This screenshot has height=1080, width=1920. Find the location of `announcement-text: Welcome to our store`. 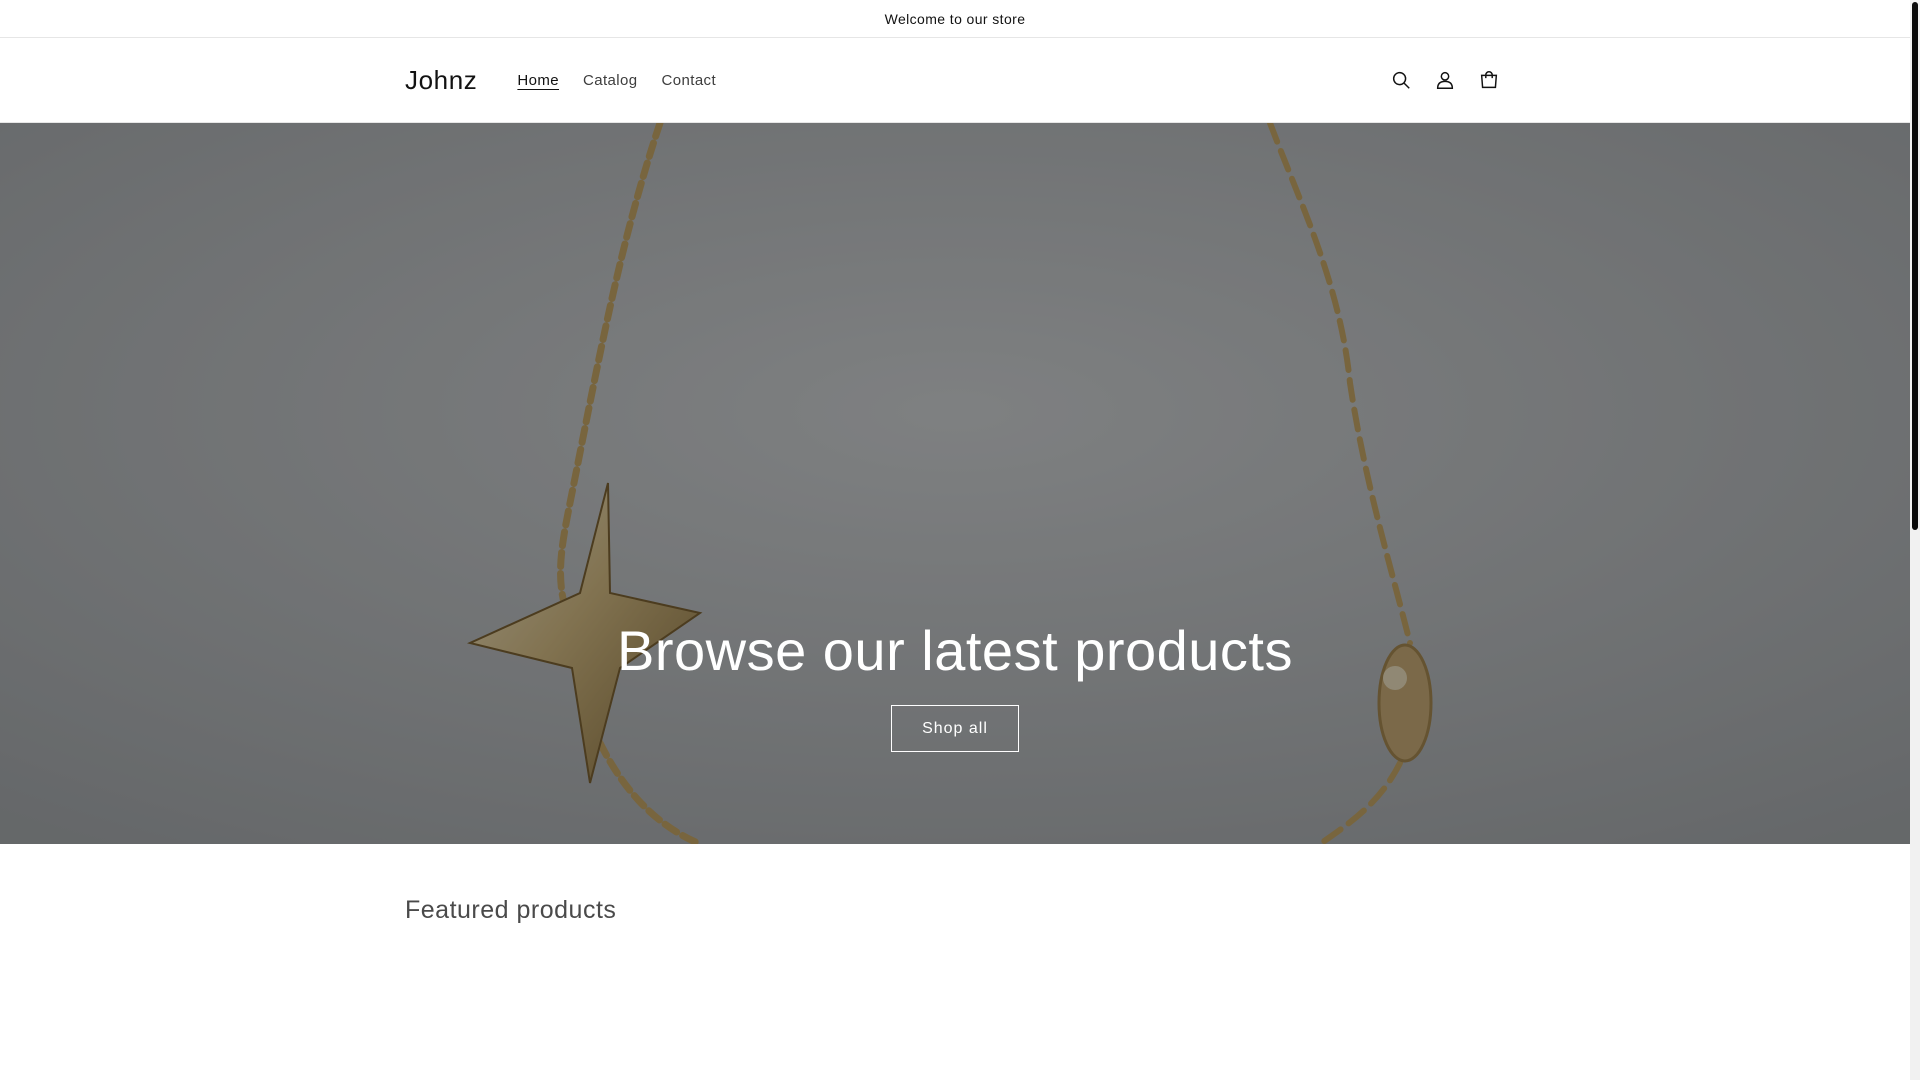

announcement-text: Welcome to our store is located at coordinates (955, 18).